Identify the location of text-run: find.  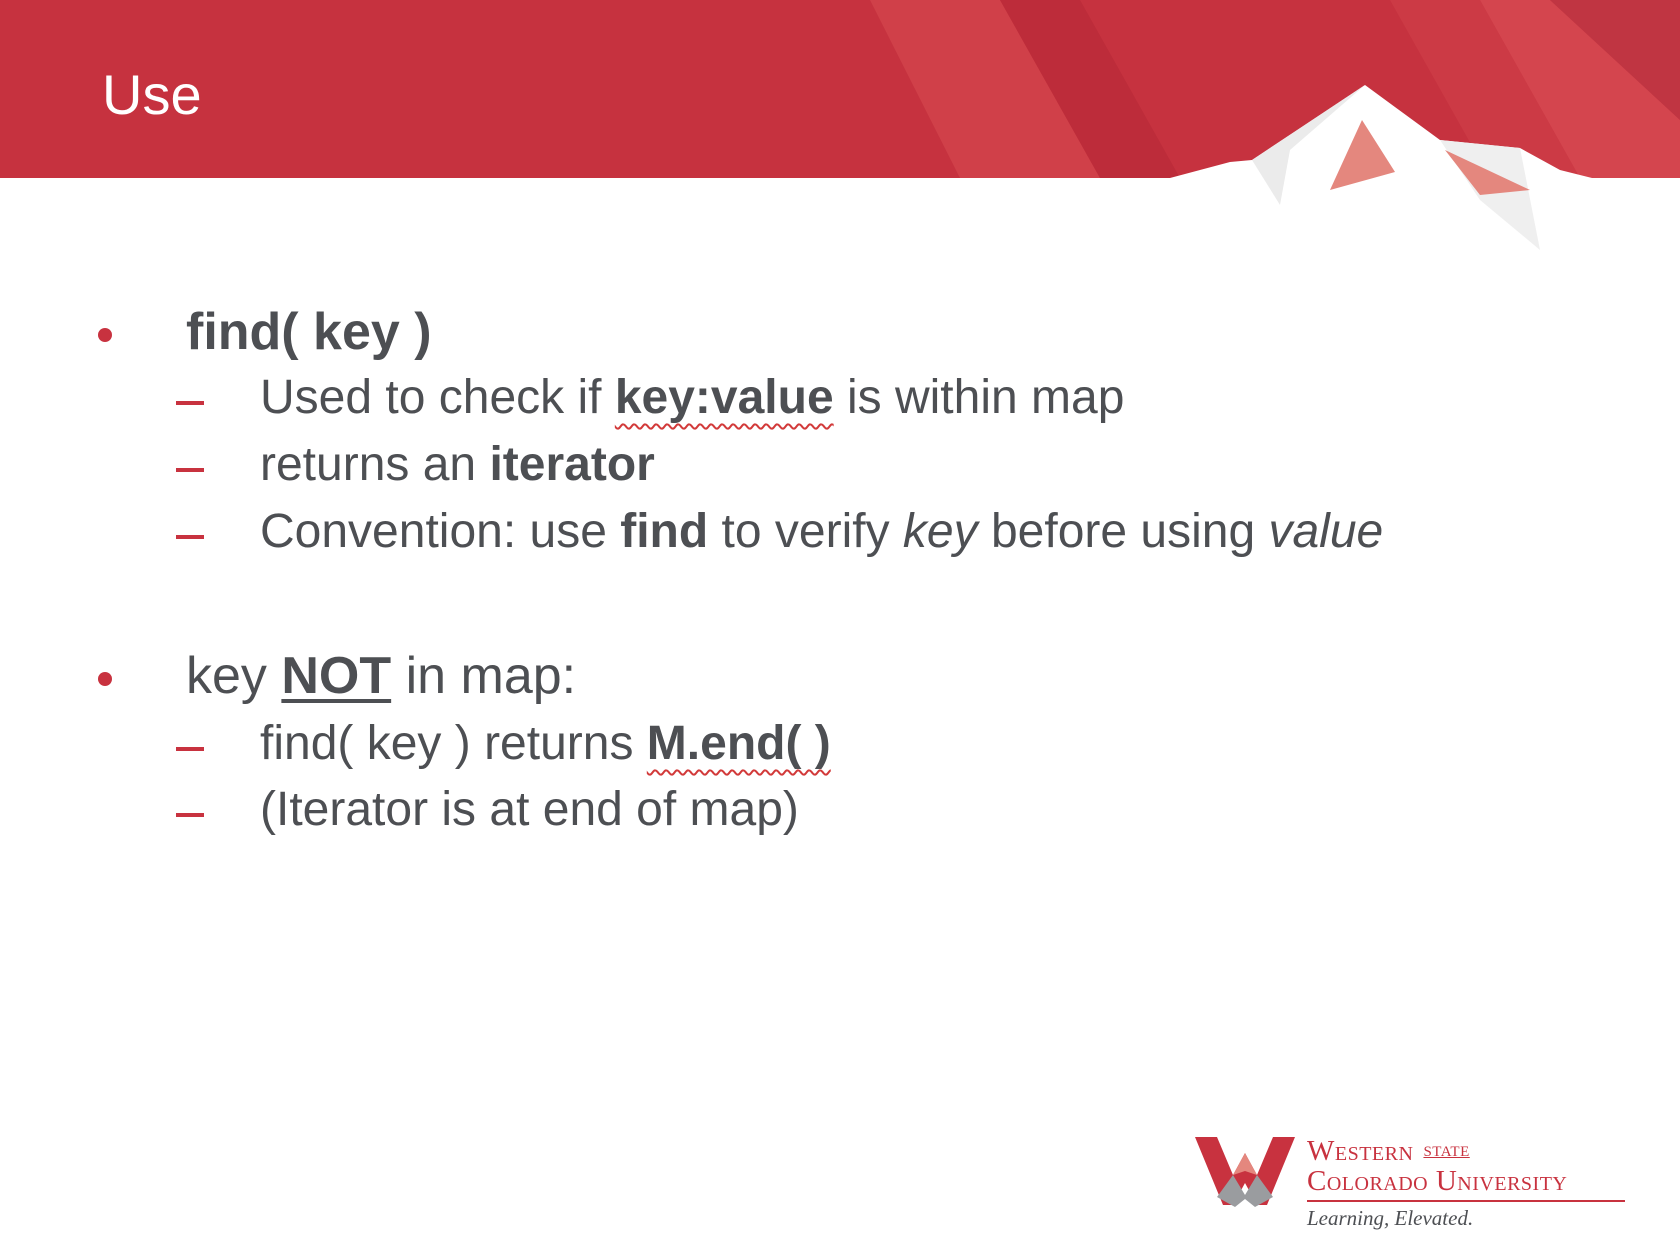
(664, 531).